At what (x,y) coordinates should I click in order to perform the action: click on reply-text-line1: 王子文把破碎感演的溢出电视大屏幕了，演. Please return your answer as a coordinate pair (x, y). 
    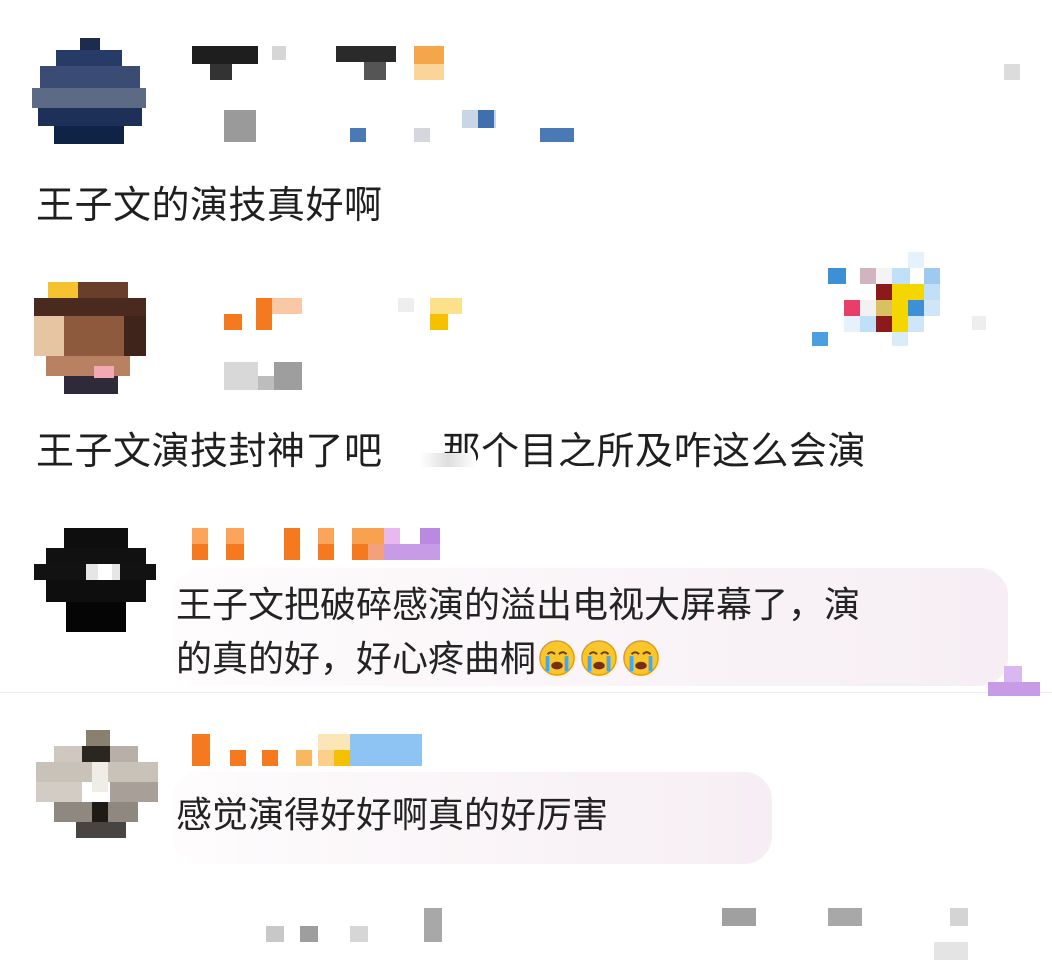
    Looking at the image, I should click on (518, 605).